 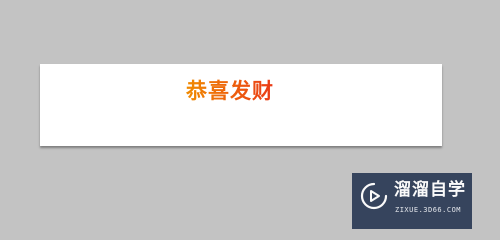 What do you see at coordinates (230, 91) in the screenshot?
I see `greeting-text: 恭喜发财` at bounding box center [230, 91].